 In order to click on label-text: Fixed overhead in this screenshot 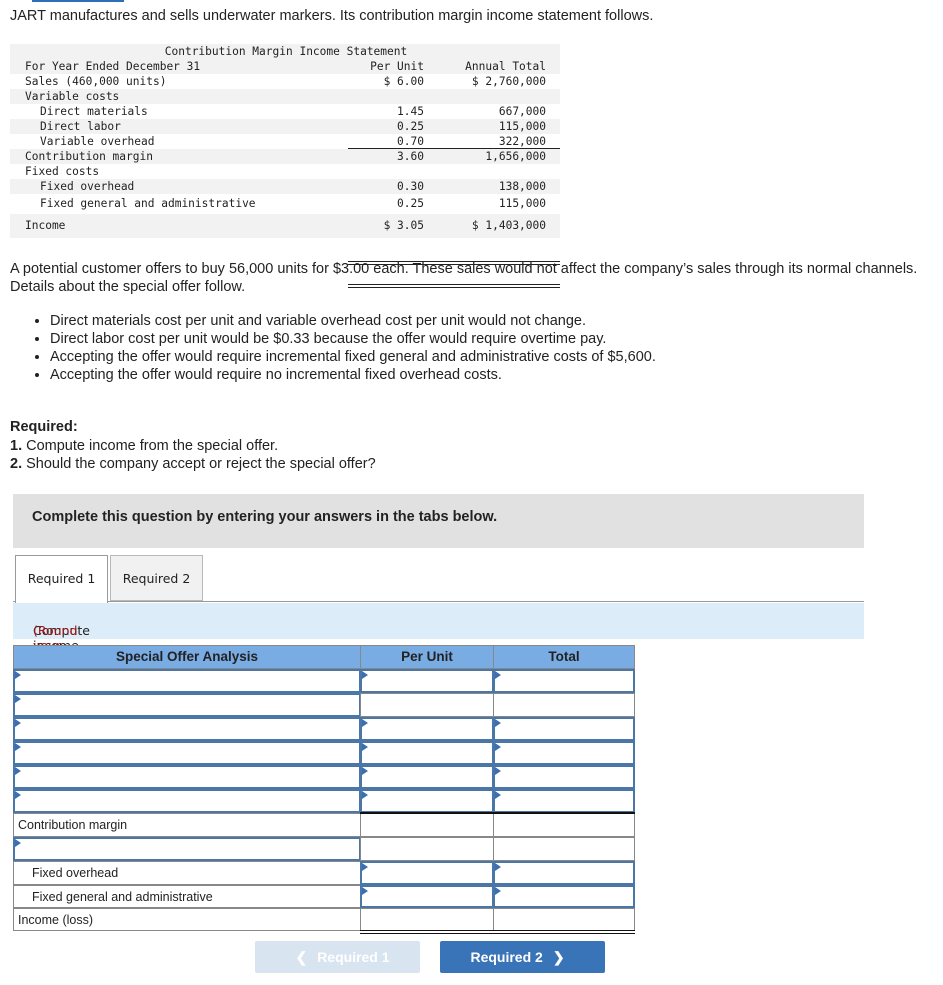, I will do `click(75, 873)`.